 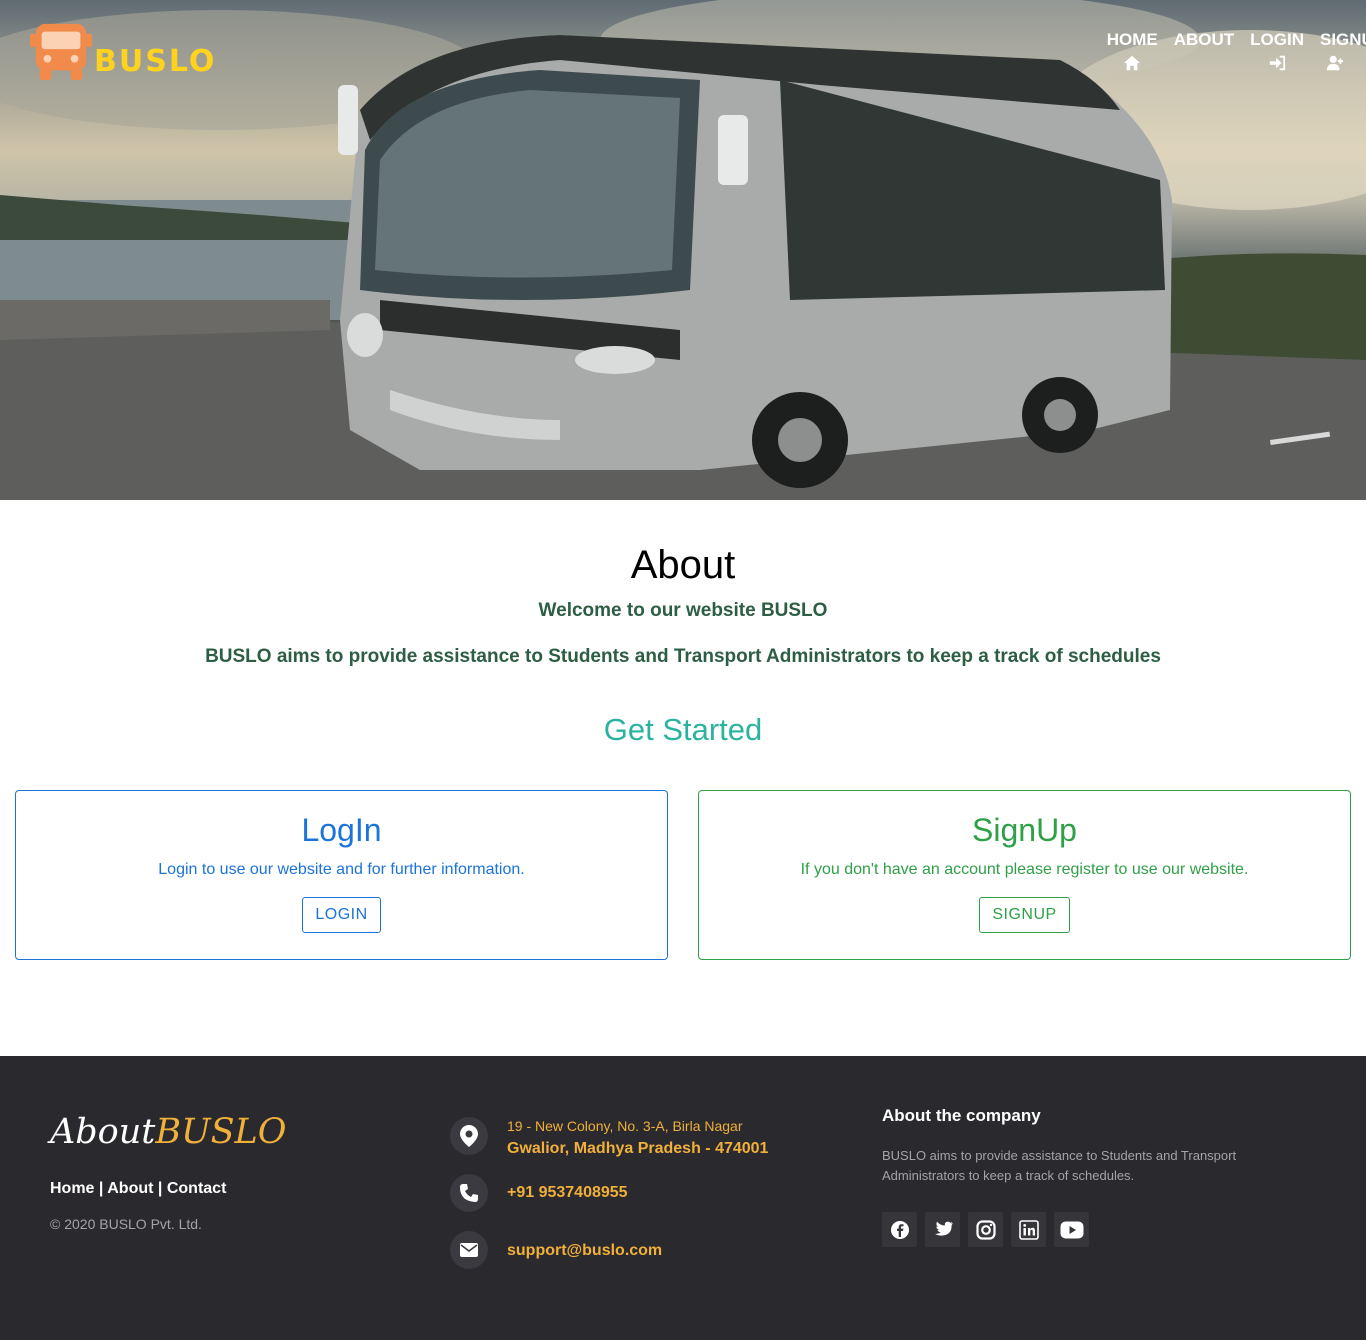 I want to click on nav-signup-label: SIGNUP, so click(x=1343, y=39).